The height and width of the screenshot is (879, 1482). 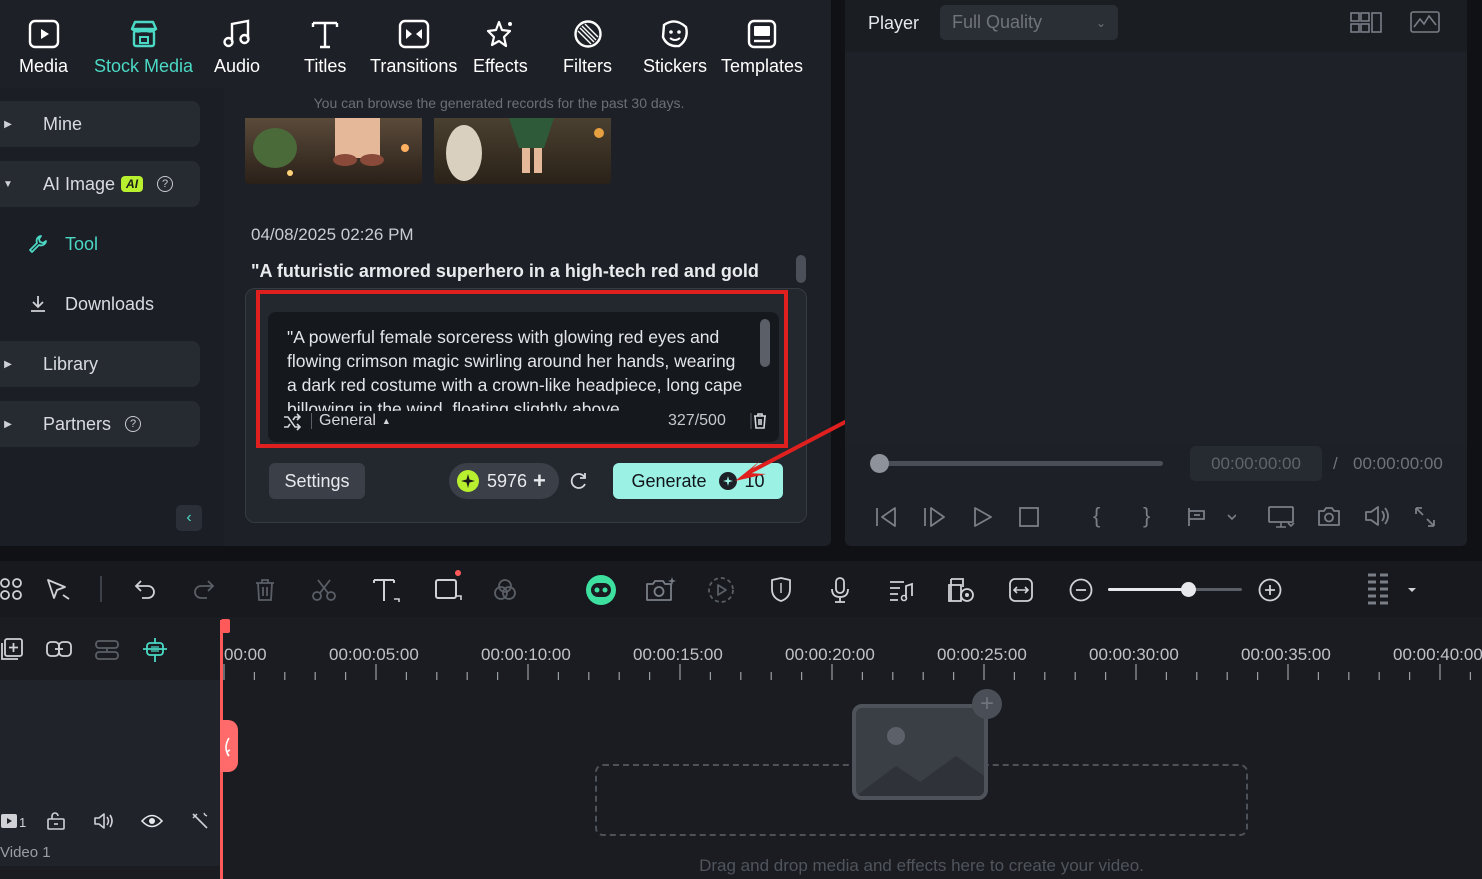 I want to click on track-layout-icon, so click(x=107, y=650).